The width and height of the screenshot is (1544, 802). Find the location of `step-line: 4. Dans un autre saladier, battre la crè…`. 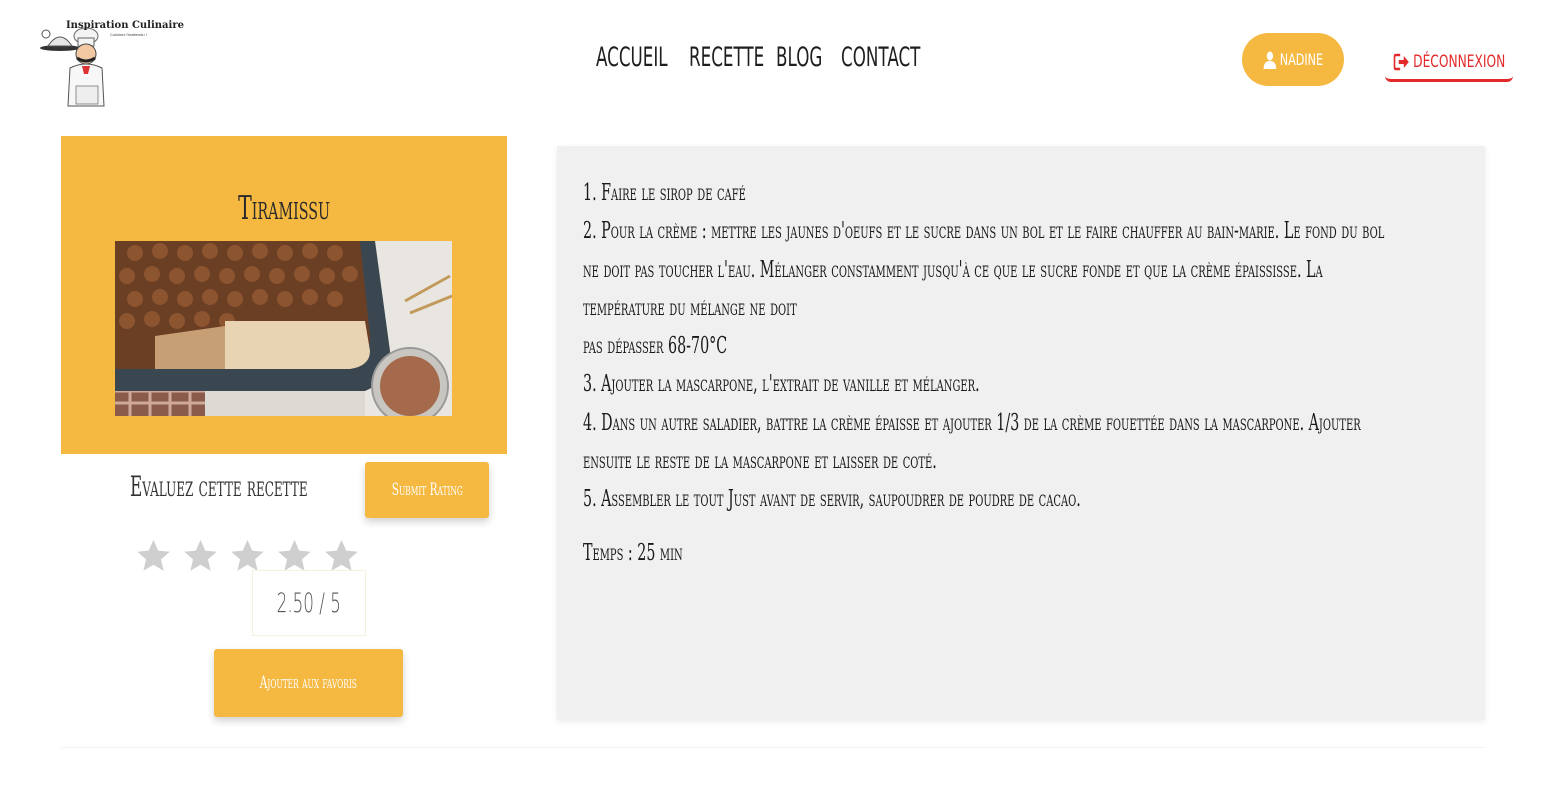

step-line: 4. Dans un autre saladier, battre la crè… is located at coordinates (972, 422).